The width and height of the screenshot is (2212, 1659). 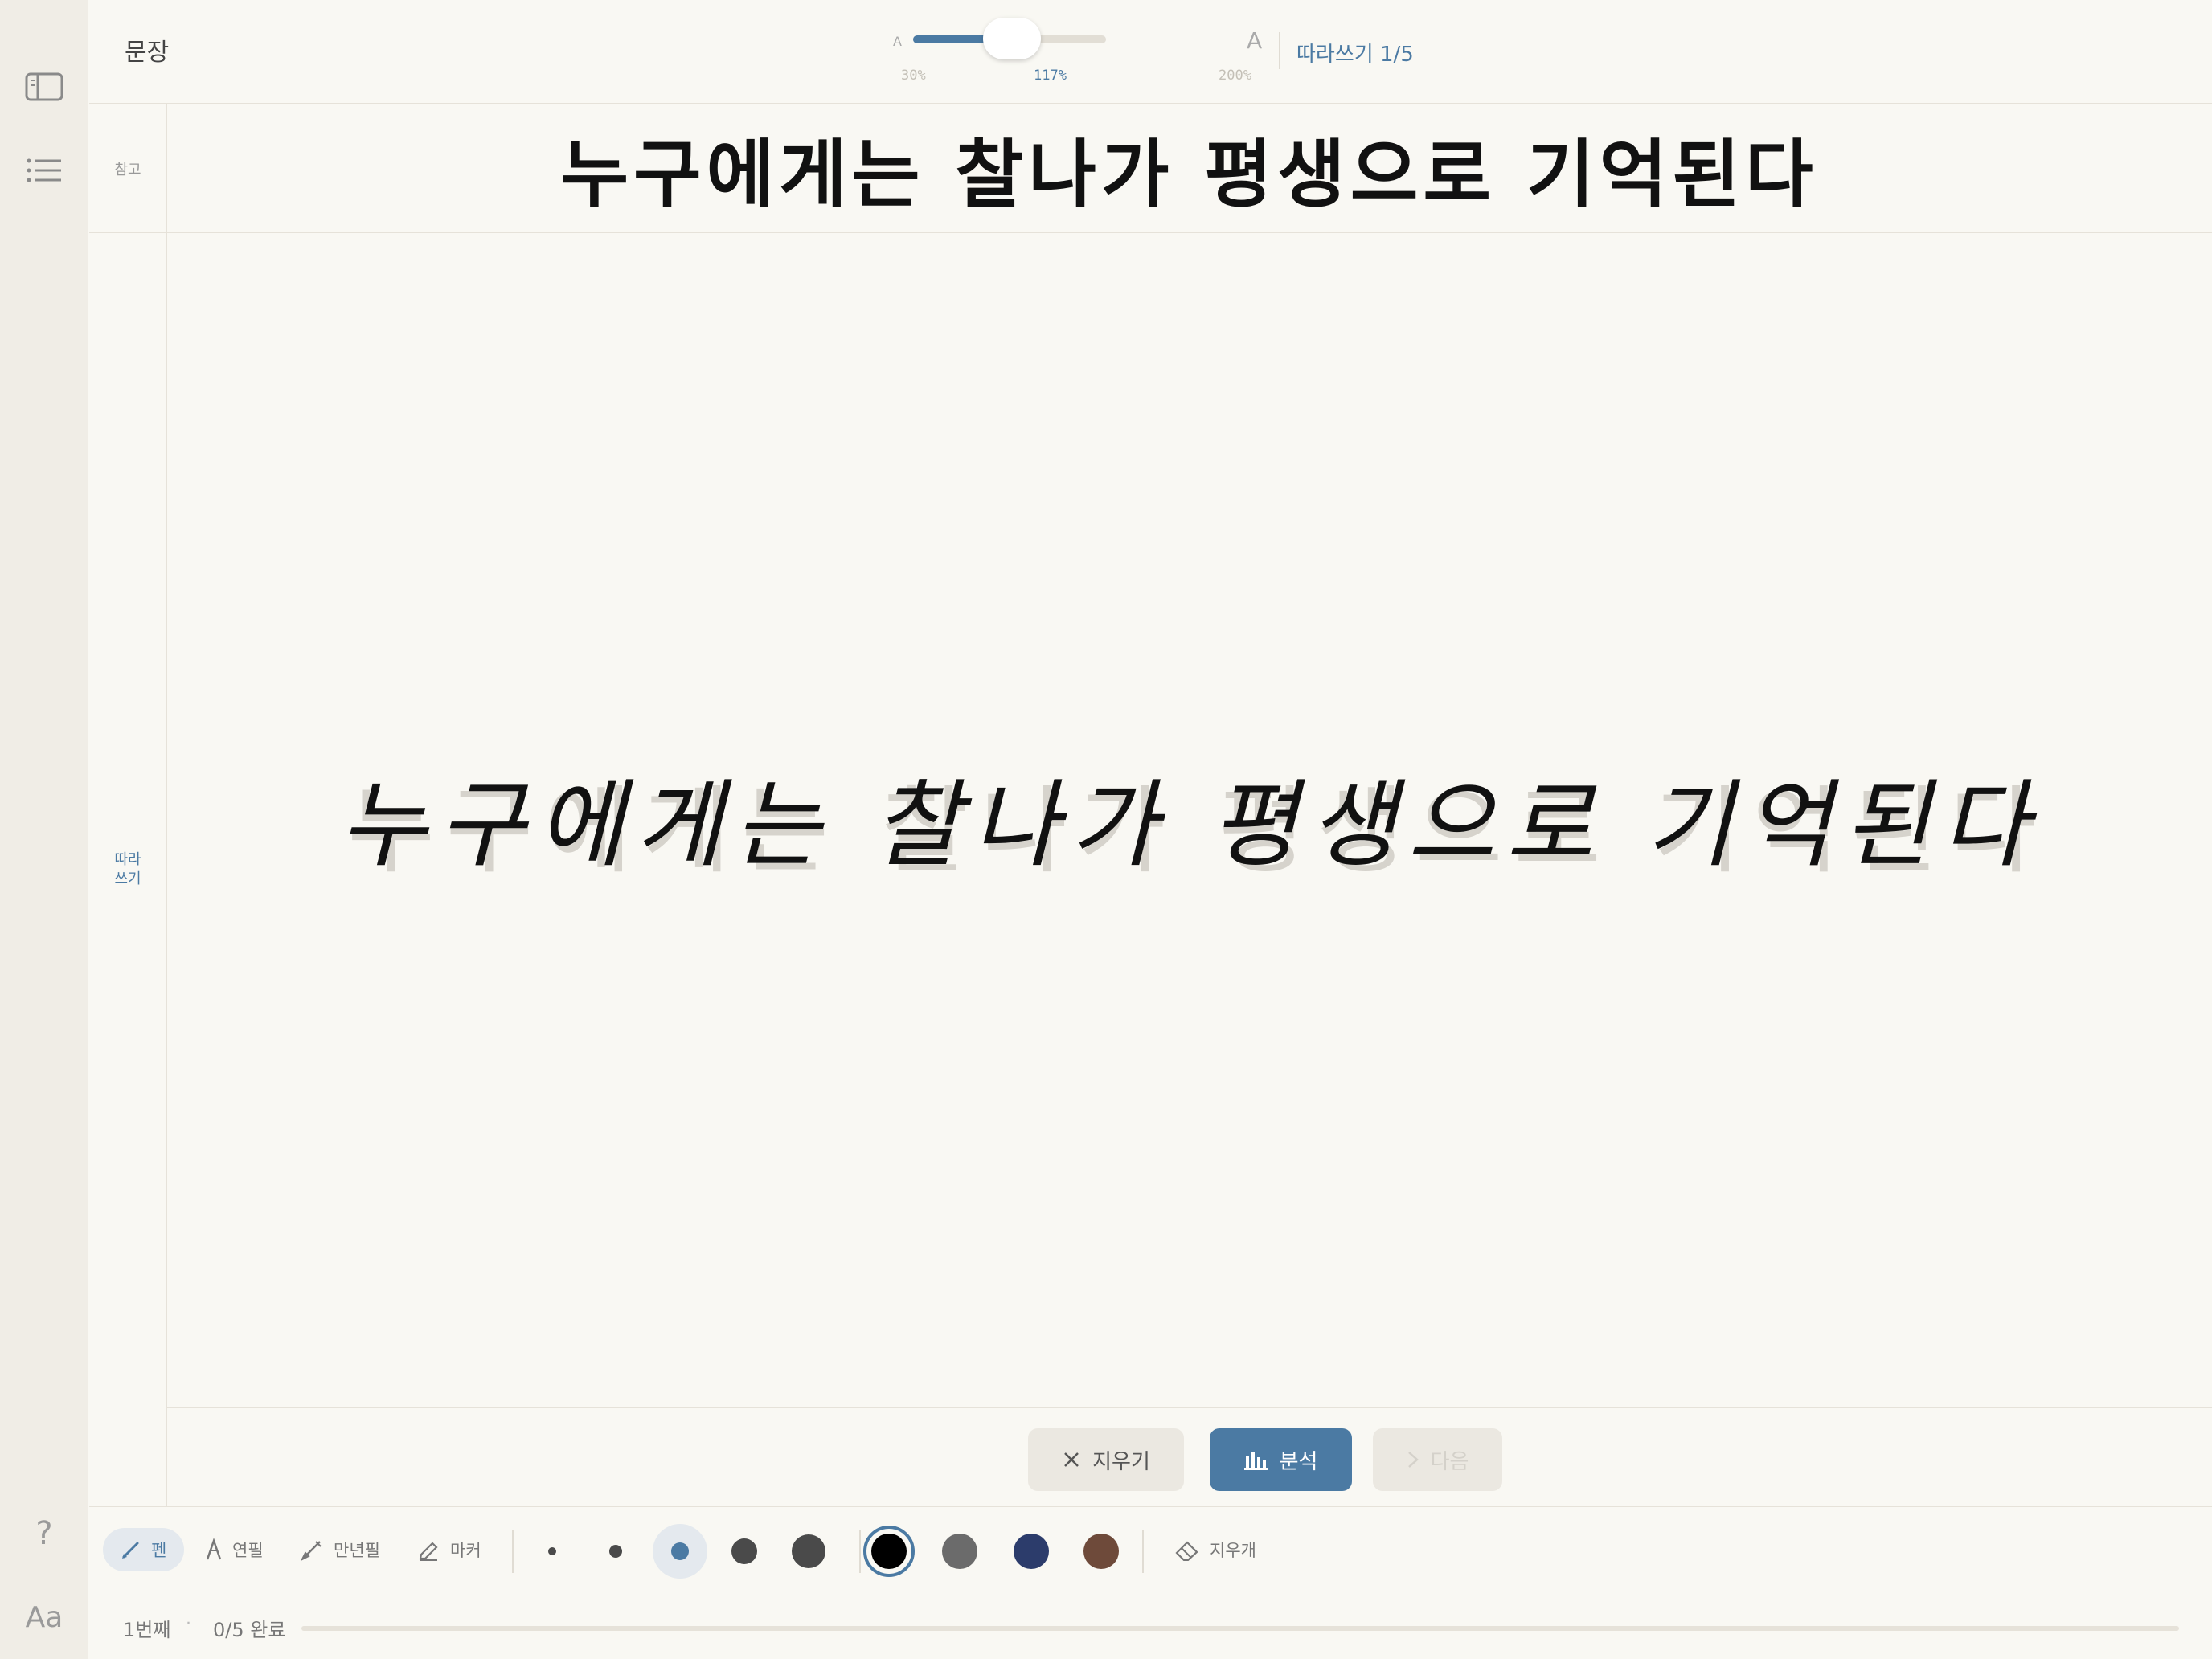 I want to click on analyze-button: 분석, so click(x=1281, y=1459).